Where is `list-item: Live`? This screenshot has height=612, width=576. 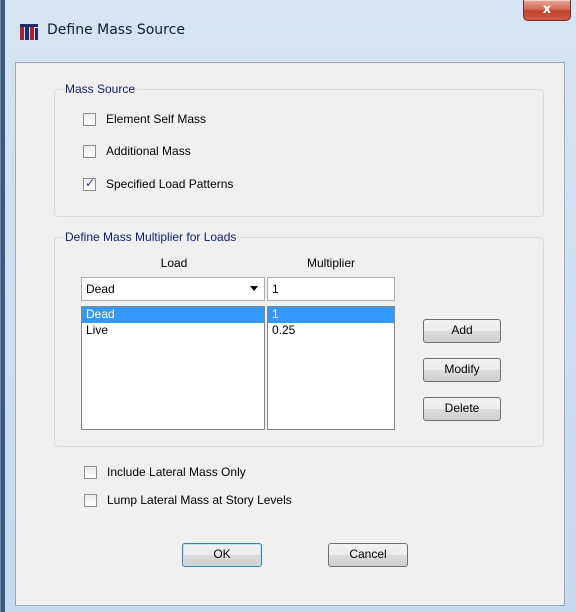
list-item: Live is located at coordinates (173, 331).